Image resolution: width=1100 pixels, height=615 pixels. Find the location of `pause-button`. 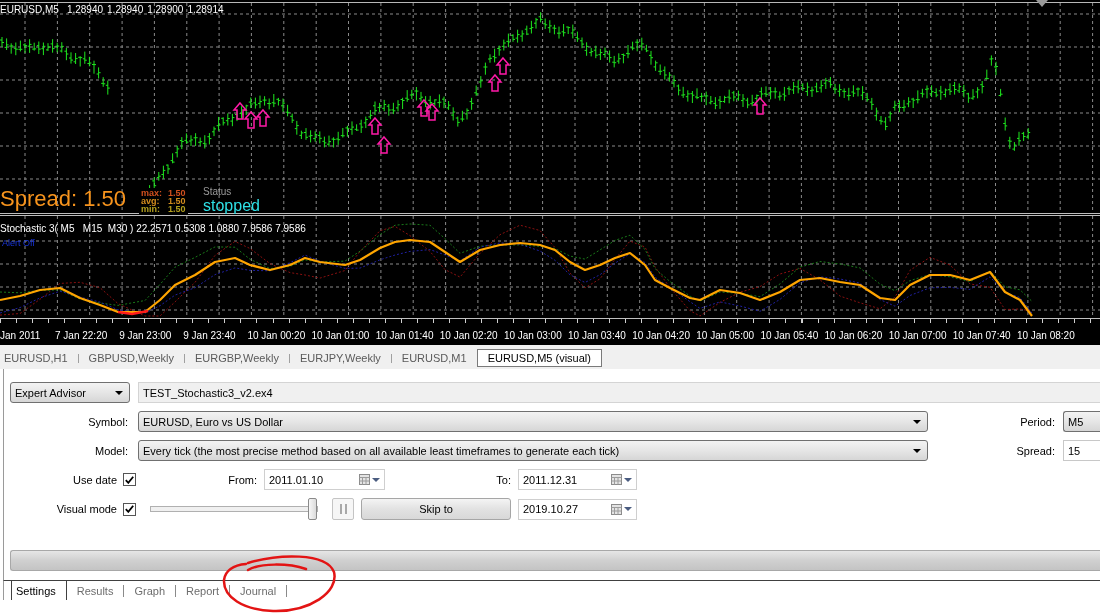

pause-button is located at coordinates (343, 509).